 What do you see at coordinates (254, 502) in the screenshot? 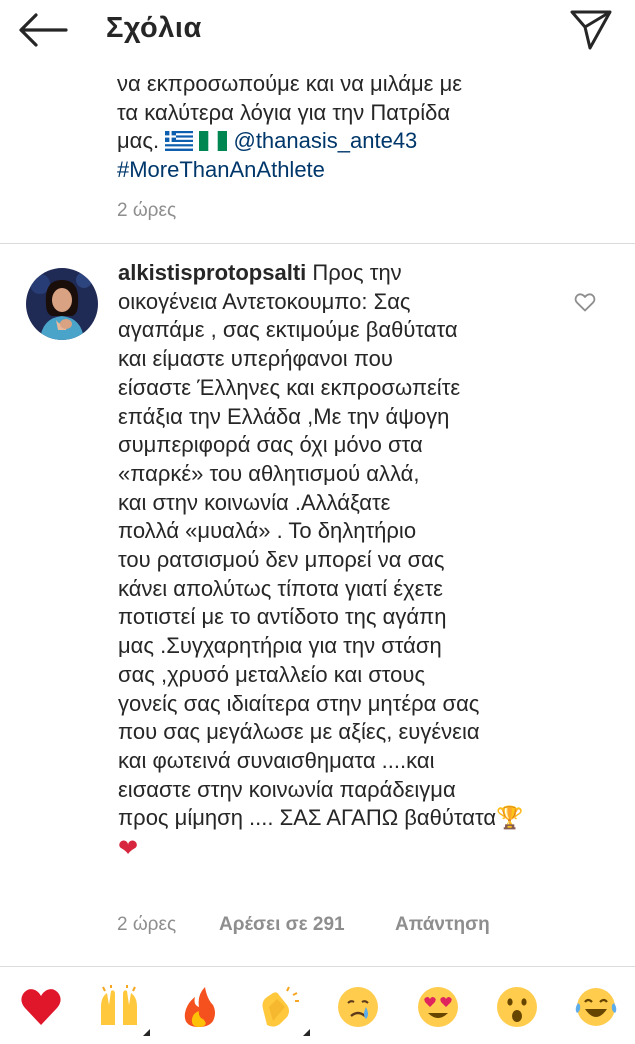
I see `comment-line: και στην κοινωνία .Αλλάξατε` at bounding box center [254, 502].